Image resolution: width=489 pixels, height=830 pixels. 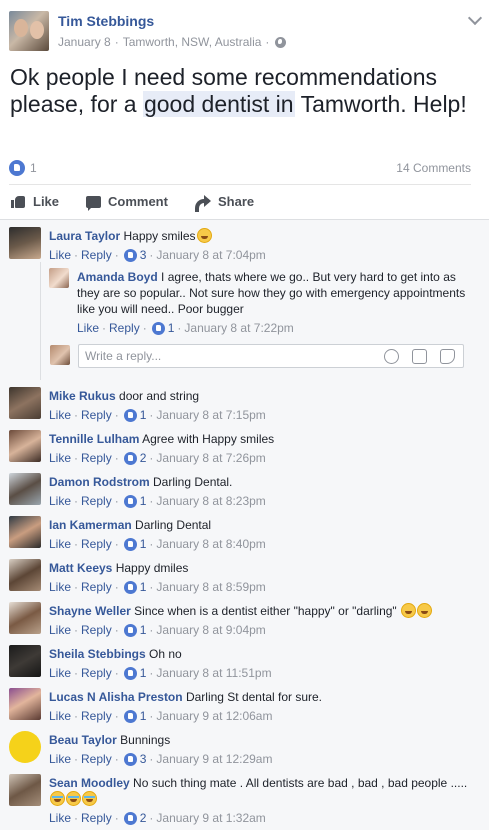 I want to click on post-location: Tamworth, NSW, Australia, so click(x=192, y=42).